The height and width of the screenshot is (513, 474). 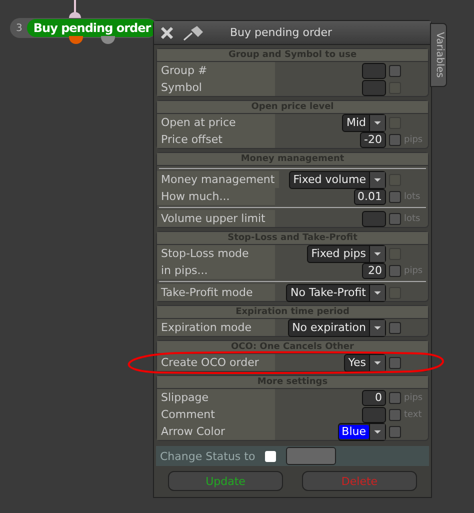 What do you see at coordinates (336, 293) in the screenshot?
I see `dropdown: No Take-Profit` at bounding box center [336, 293].